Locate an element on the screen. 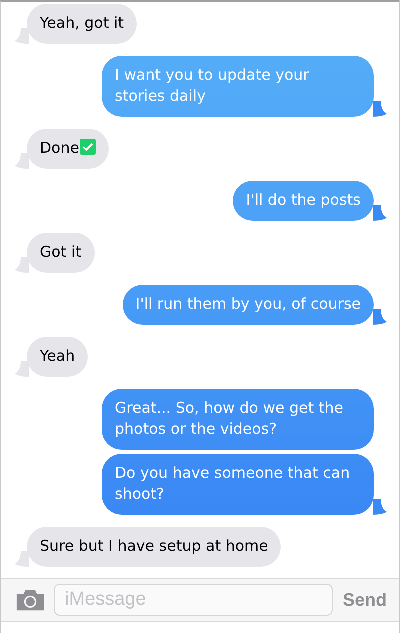 The image size is (400, 633). message-bubble: I'll run them by you, of course is located at coordinates (248, 305).